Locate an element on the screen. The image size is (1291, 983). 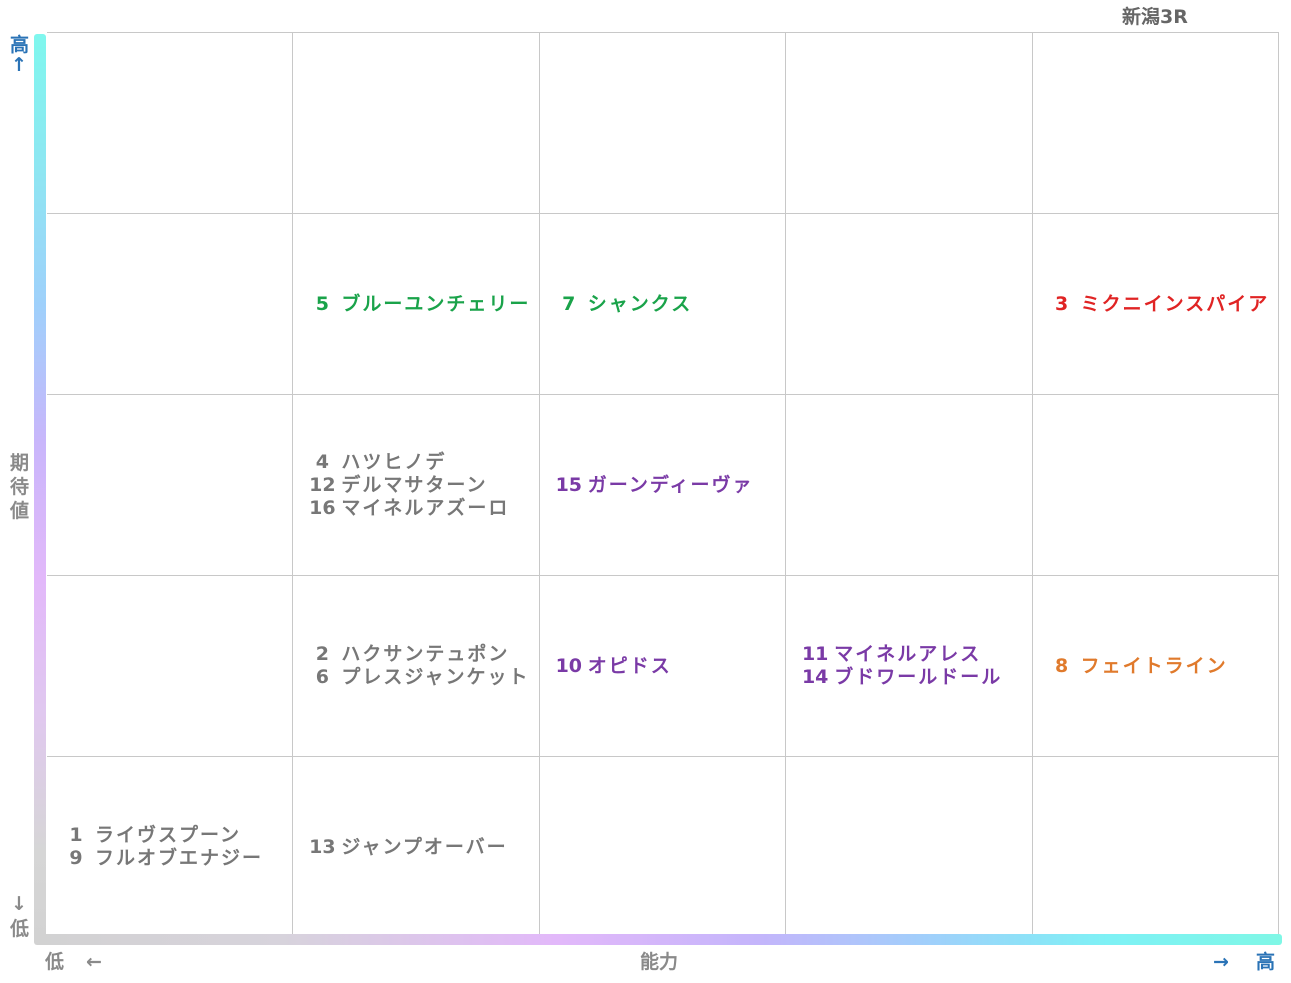
grid-cell-r2-c2: 5 ブルーユンチェリー is located at coordinates (416, 303).